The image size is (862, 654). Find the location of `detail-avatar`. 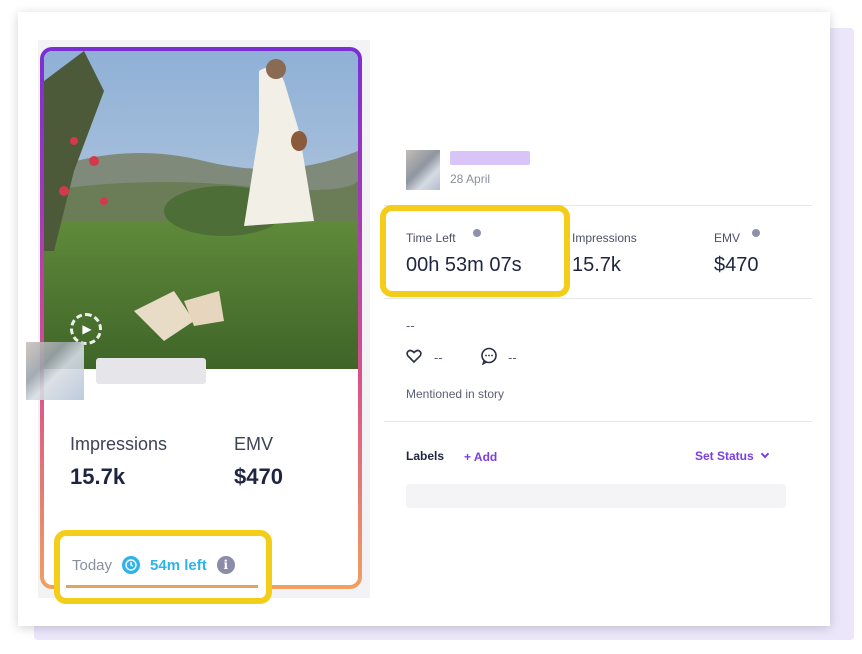

detail-avatar is located at coordinates (423, 170).